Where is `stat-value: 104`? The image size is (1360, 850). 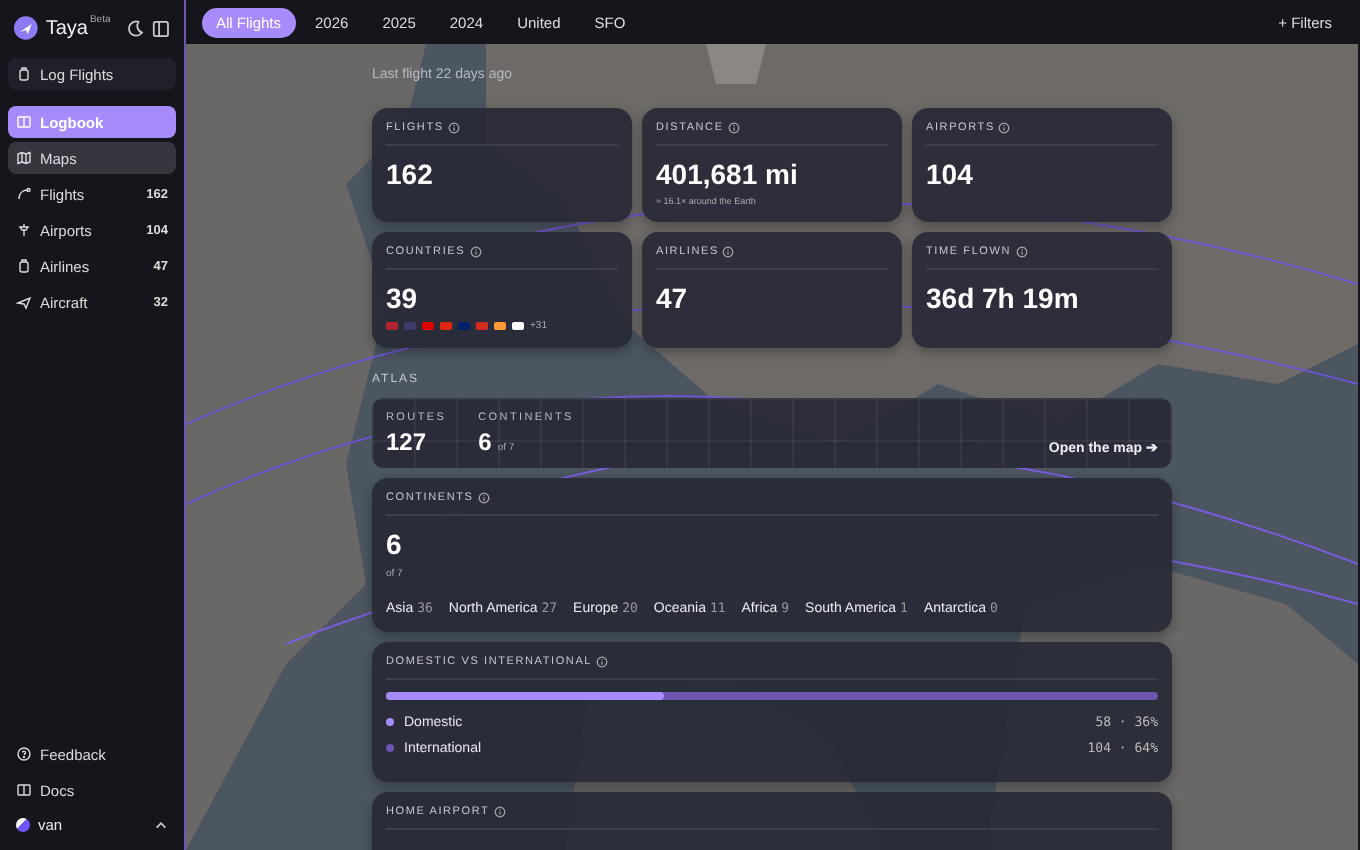 stat-value: 104 is located at coordinates (950, 174).